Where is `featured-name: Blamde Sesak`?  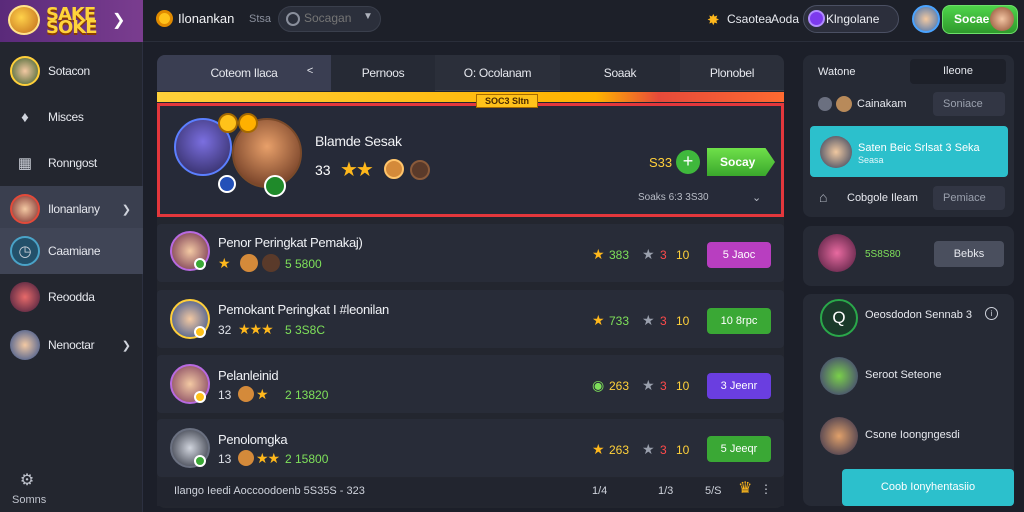 featured-name: Blamde Sesak is located at coordinates (358, 141).